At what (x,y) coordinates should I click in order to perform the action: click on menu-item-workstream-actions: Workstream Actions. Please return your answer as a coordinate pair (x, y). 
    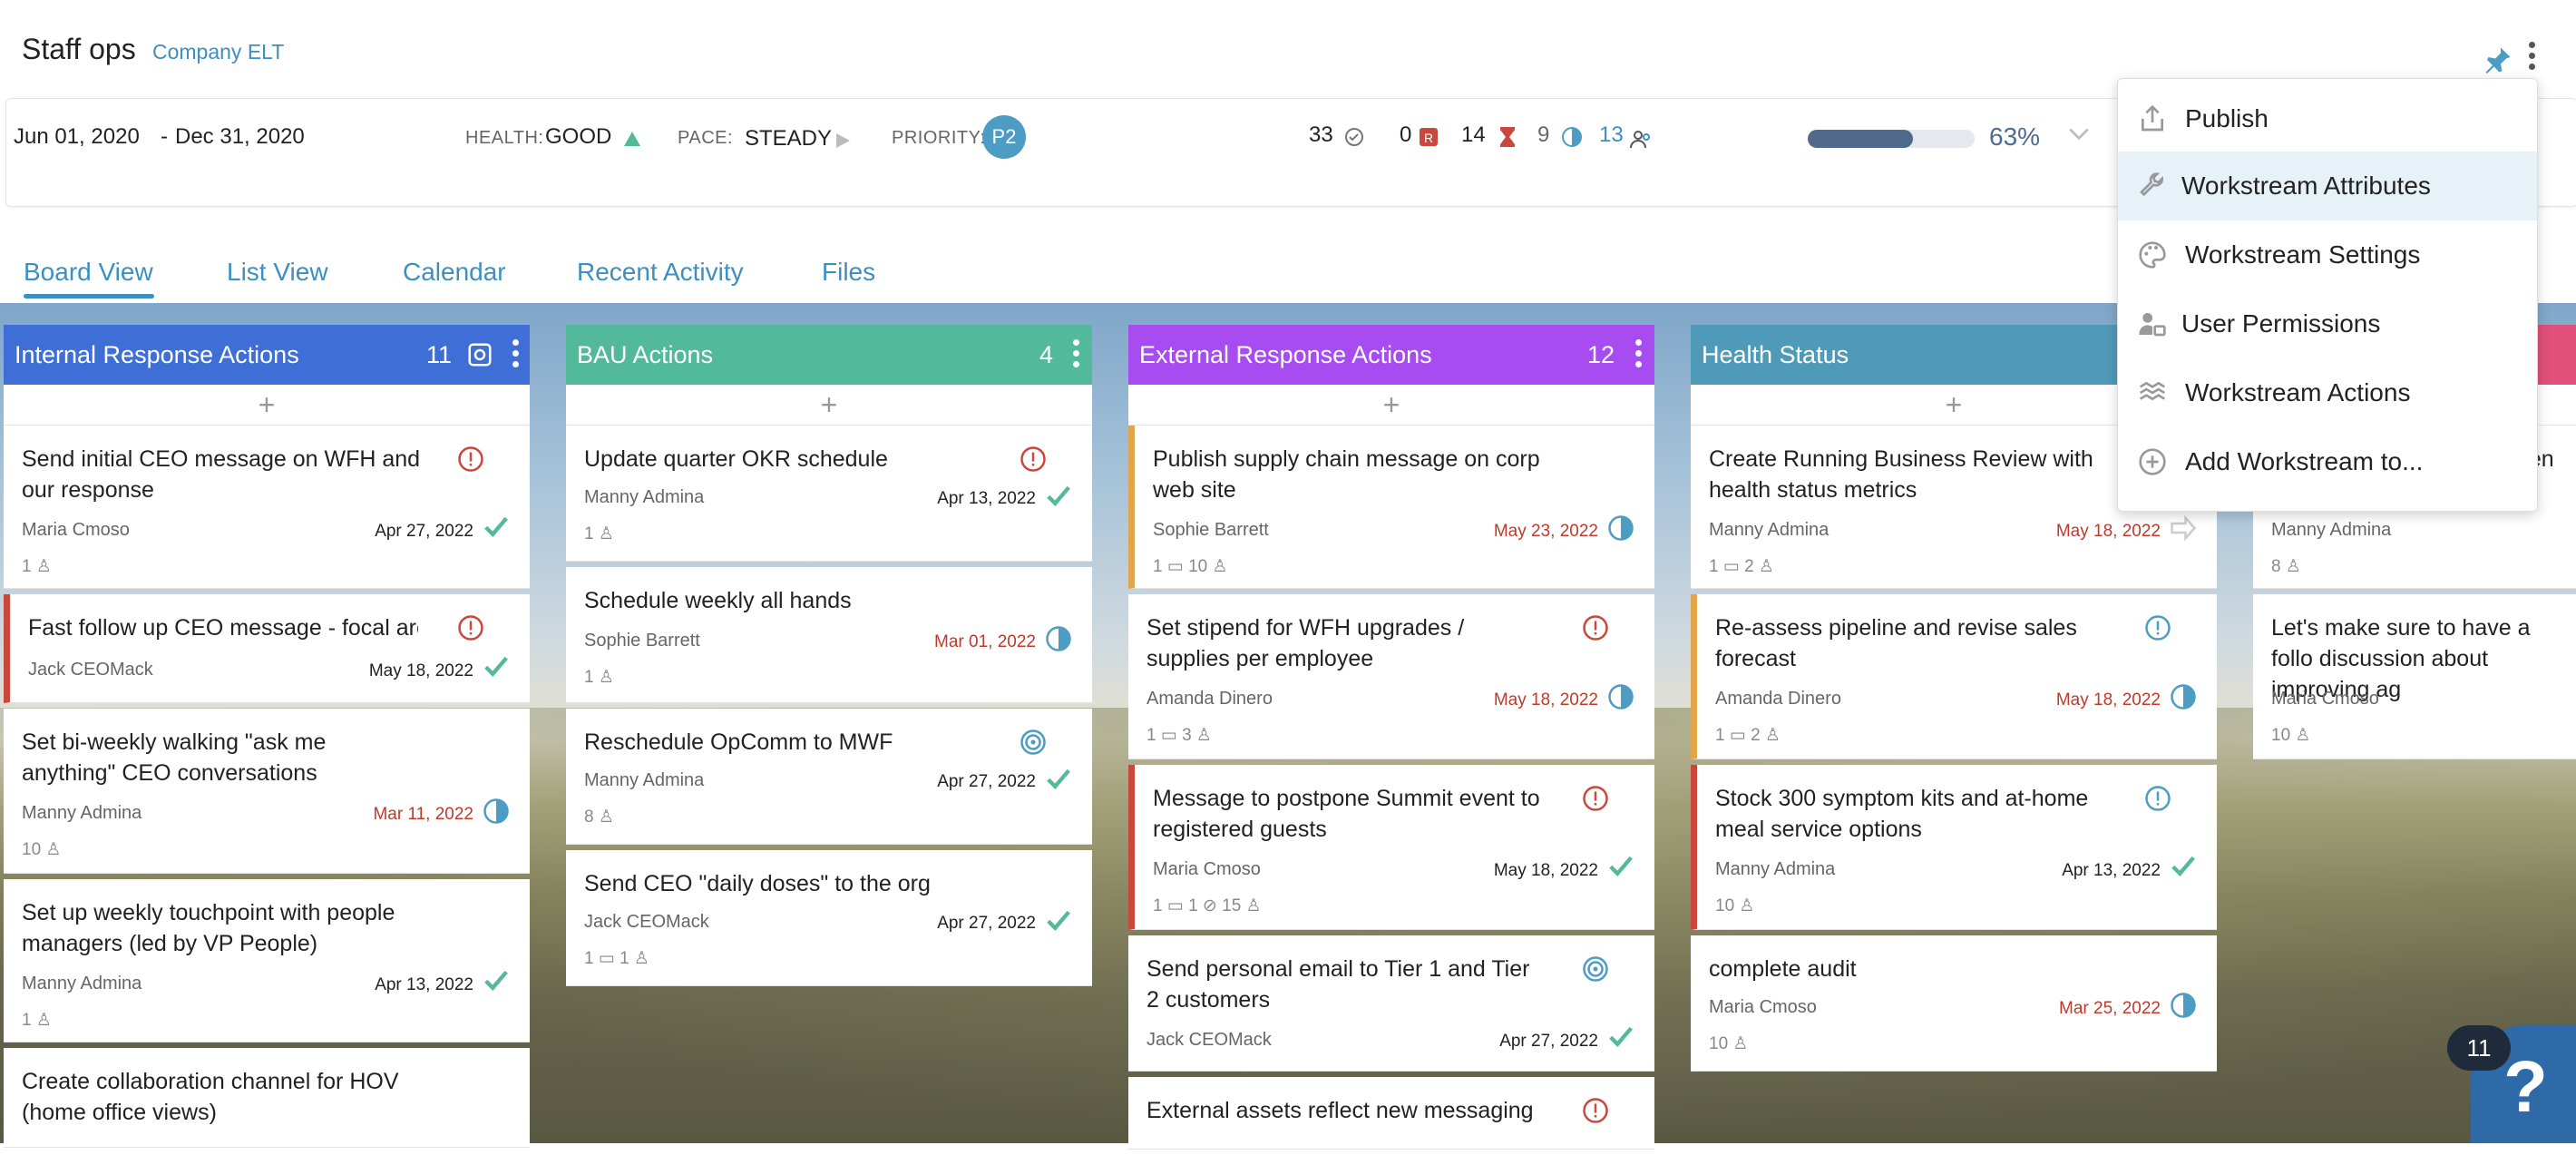
    Looking at the image, I should click on (2327, 392).